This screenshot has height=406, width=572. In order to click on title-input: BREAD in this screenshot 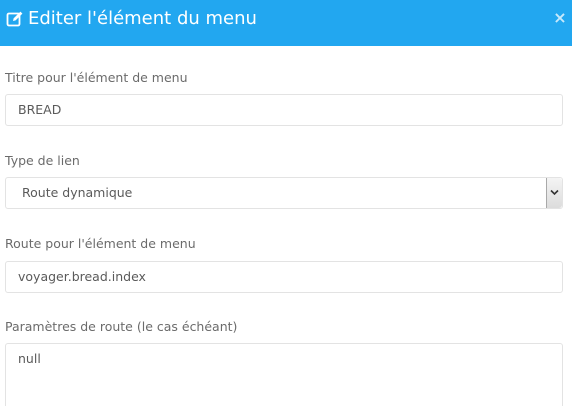, I will do `click(284, 110)`.